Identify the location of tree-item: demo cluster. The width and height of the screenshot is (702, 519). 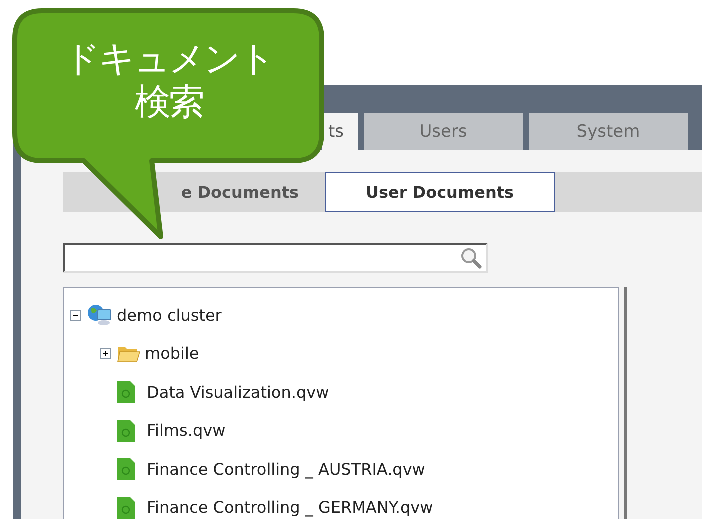
(169, 315).